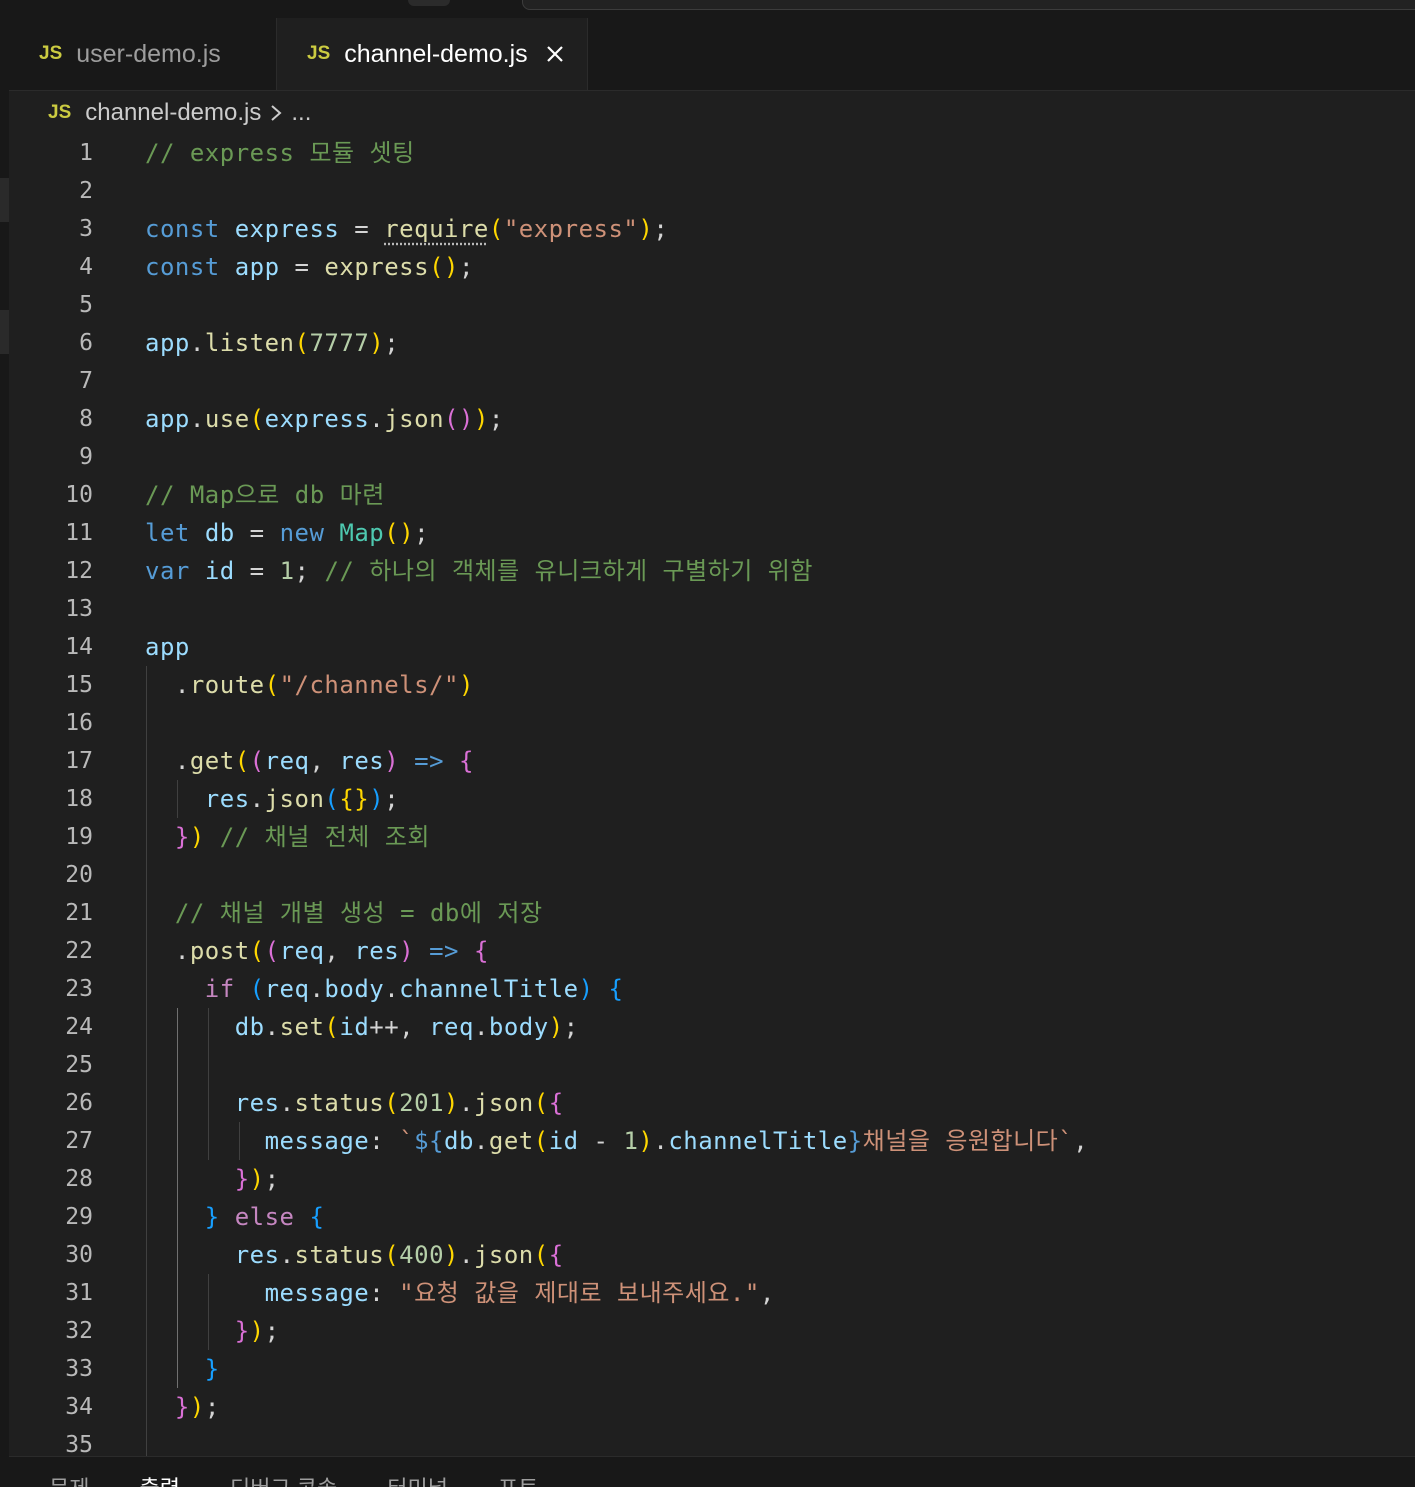  I want to click on panel-tab-debug-console: 디버그 콘솔, so click(283, 1479).